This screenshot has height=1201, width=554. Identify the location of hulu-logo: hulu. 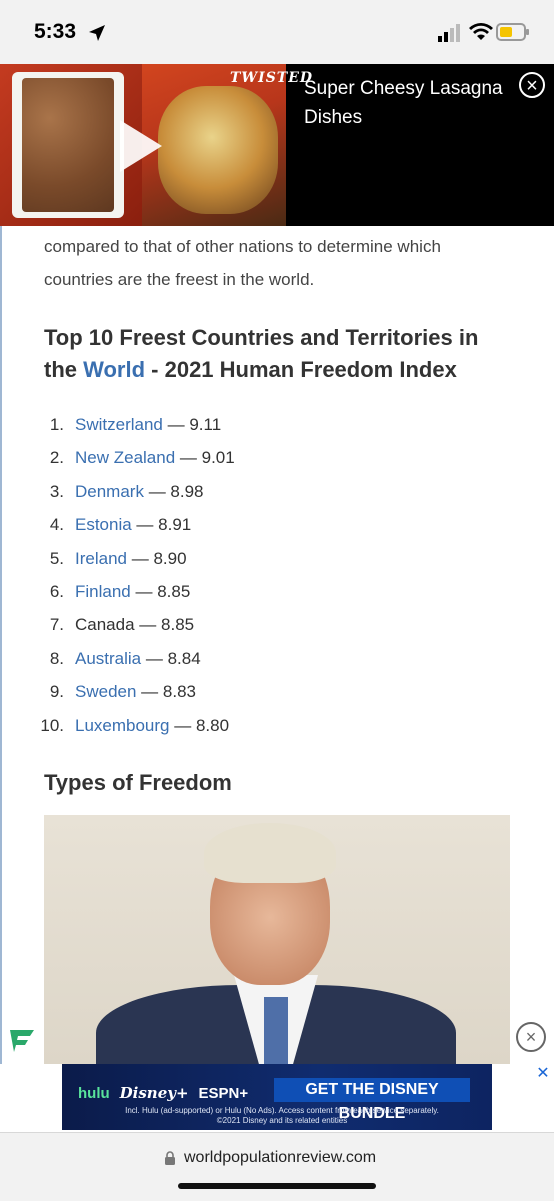
(94, 1093).